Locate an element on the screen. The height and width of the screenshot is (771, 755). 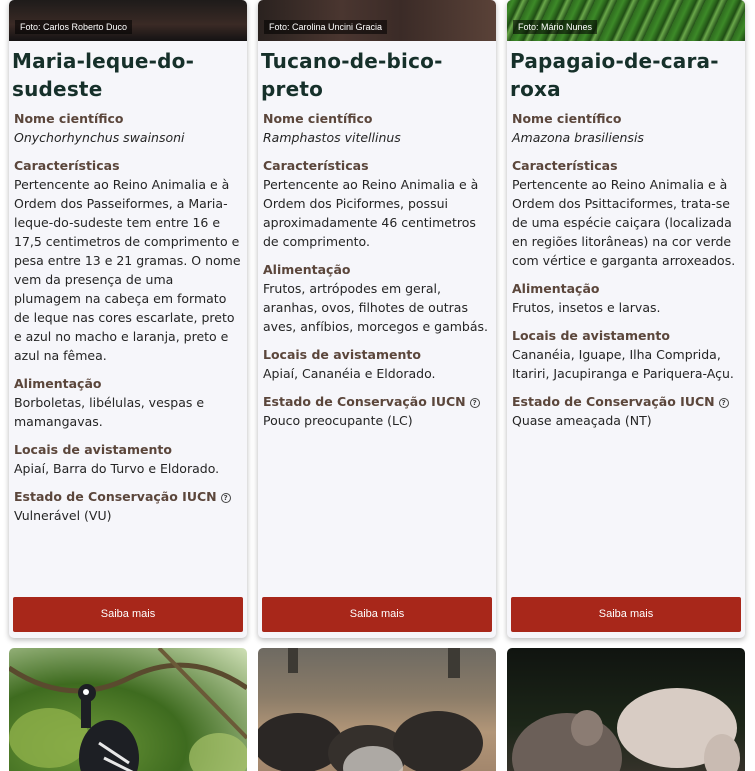
species-photo: Foto: Carolina Uncini Gracia is located at coordinates (377, 20).